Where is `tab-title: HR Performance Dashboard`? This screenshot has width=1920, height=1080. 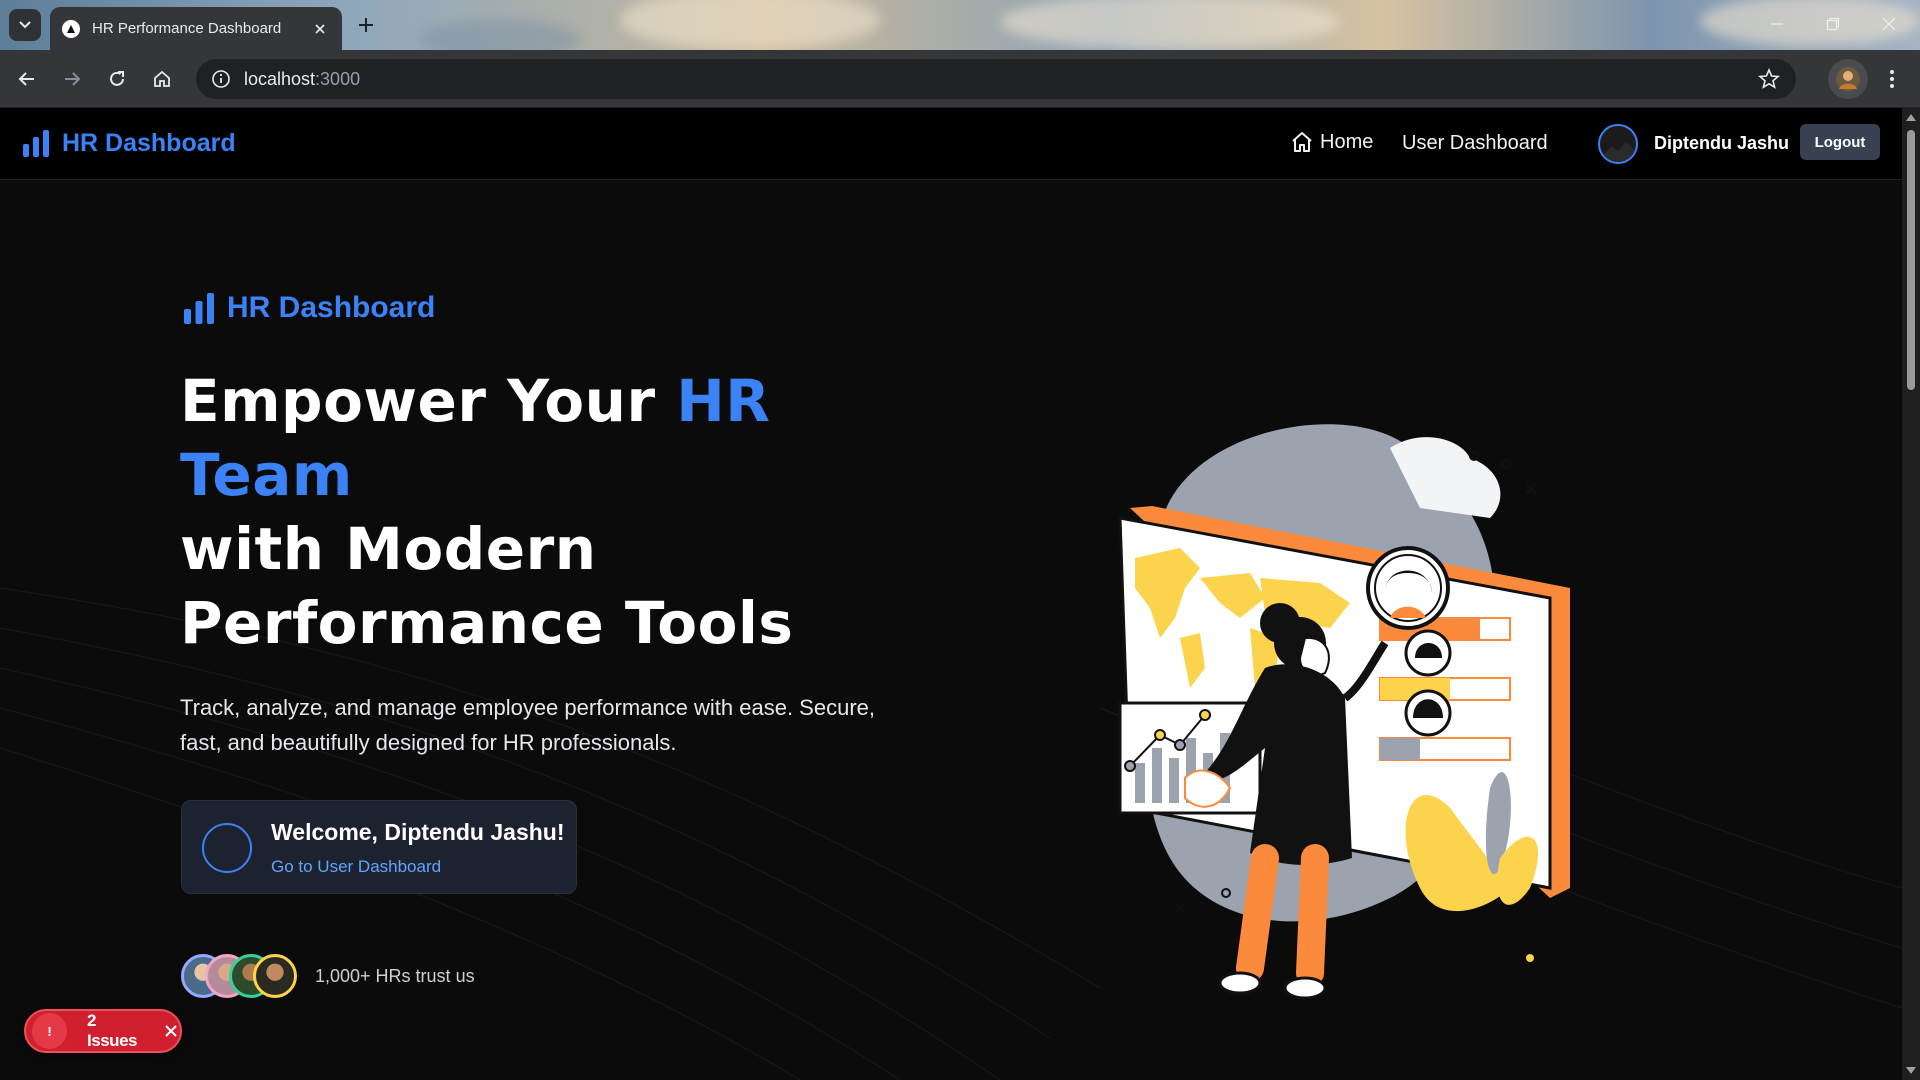 tab-title: HR Performance Dashboard is located at coordinates (187, 28).